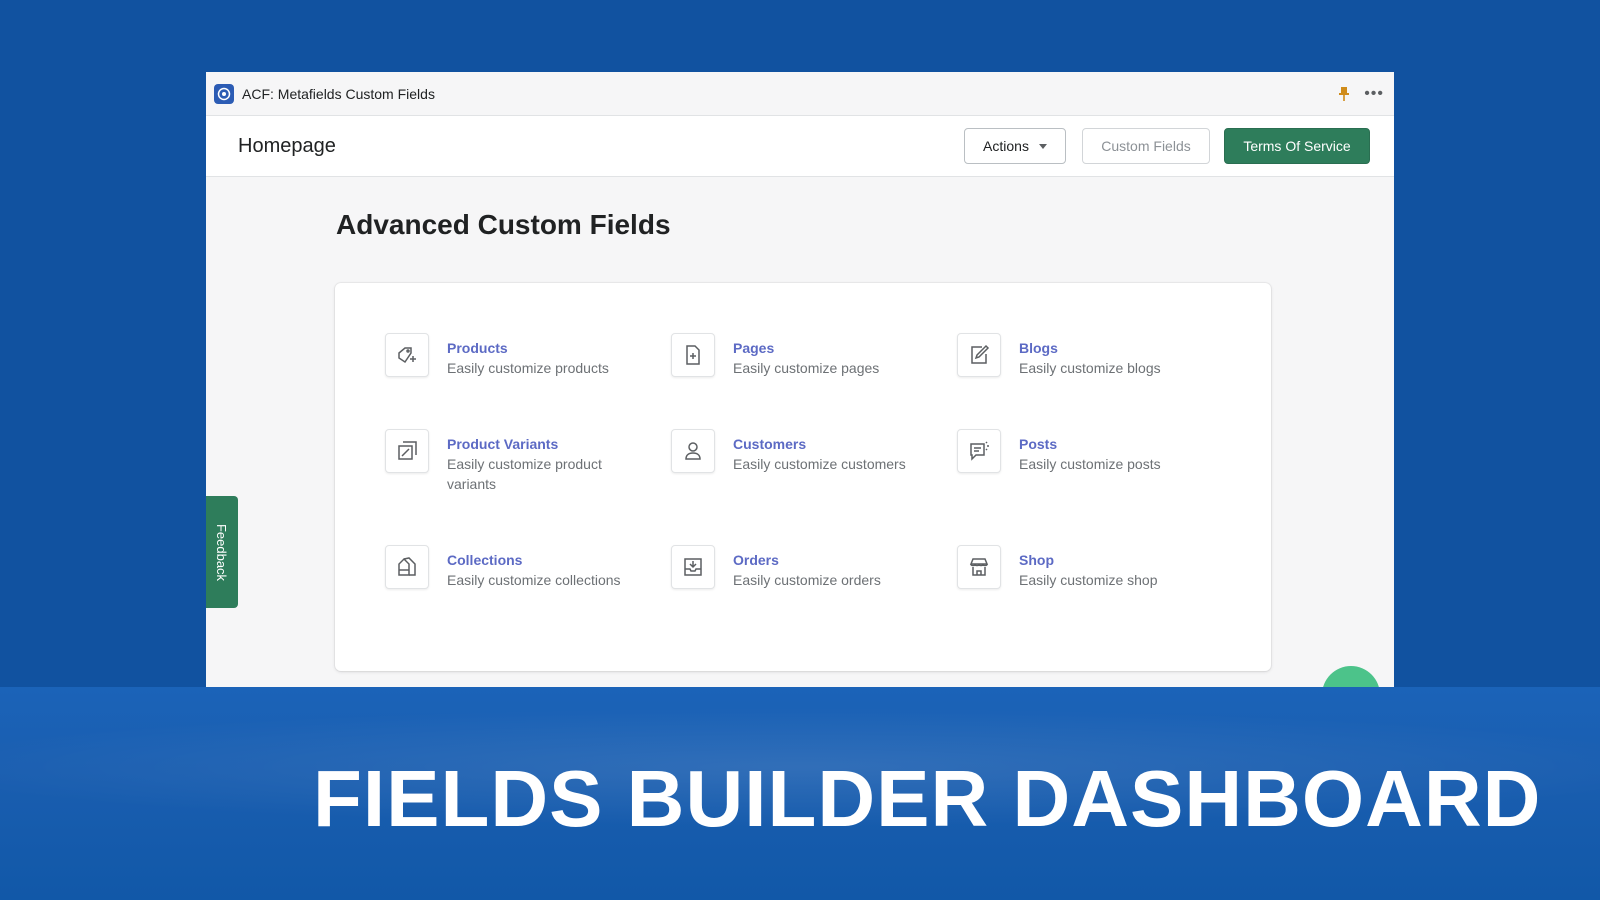 The height and width of the screenshot is (900, 1600). What do you see at coordinates (693, 355) in the screenshot?
I see `page-add-icon` at bounding box center [693, 355].